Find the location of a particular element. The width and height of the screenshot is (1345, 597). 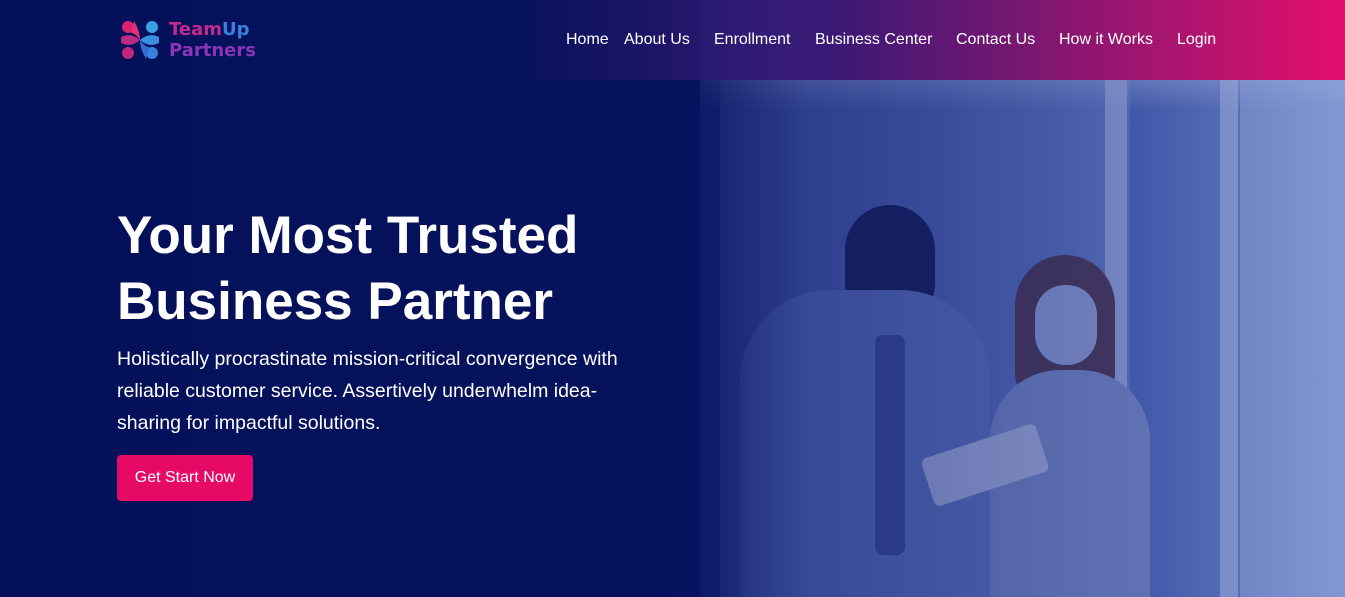

hero-title-line1: Your Most Trusted is located at coordinates (348, 235).